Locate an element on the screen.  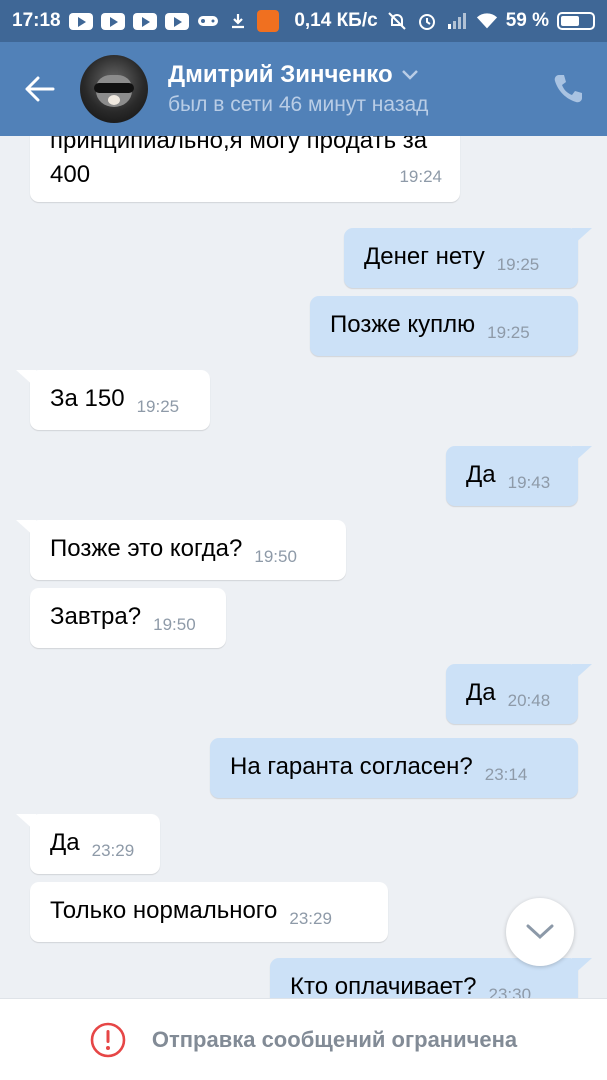
game-controller-icon is located at coordinates (208, 21).